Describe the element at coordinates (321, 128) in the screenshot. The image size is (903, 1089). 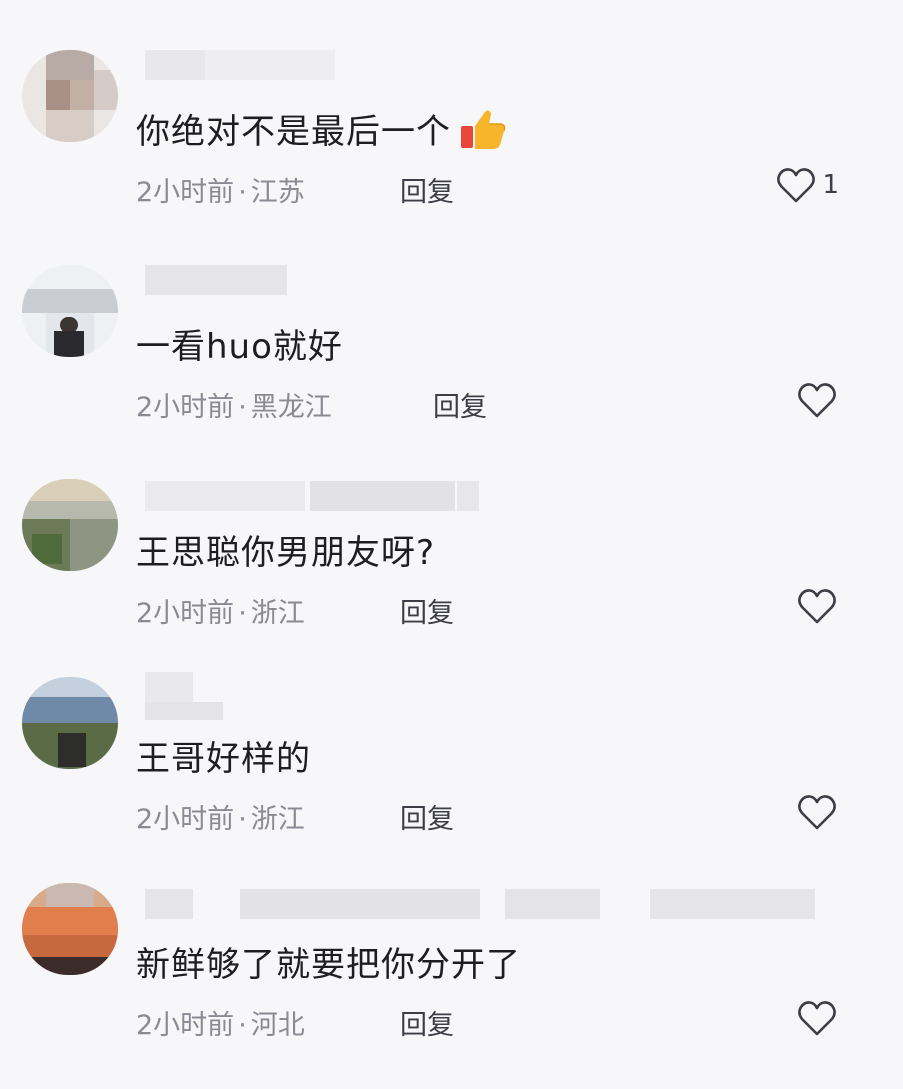
I see `comment-text: 你绝对不是最后一个` at that location.